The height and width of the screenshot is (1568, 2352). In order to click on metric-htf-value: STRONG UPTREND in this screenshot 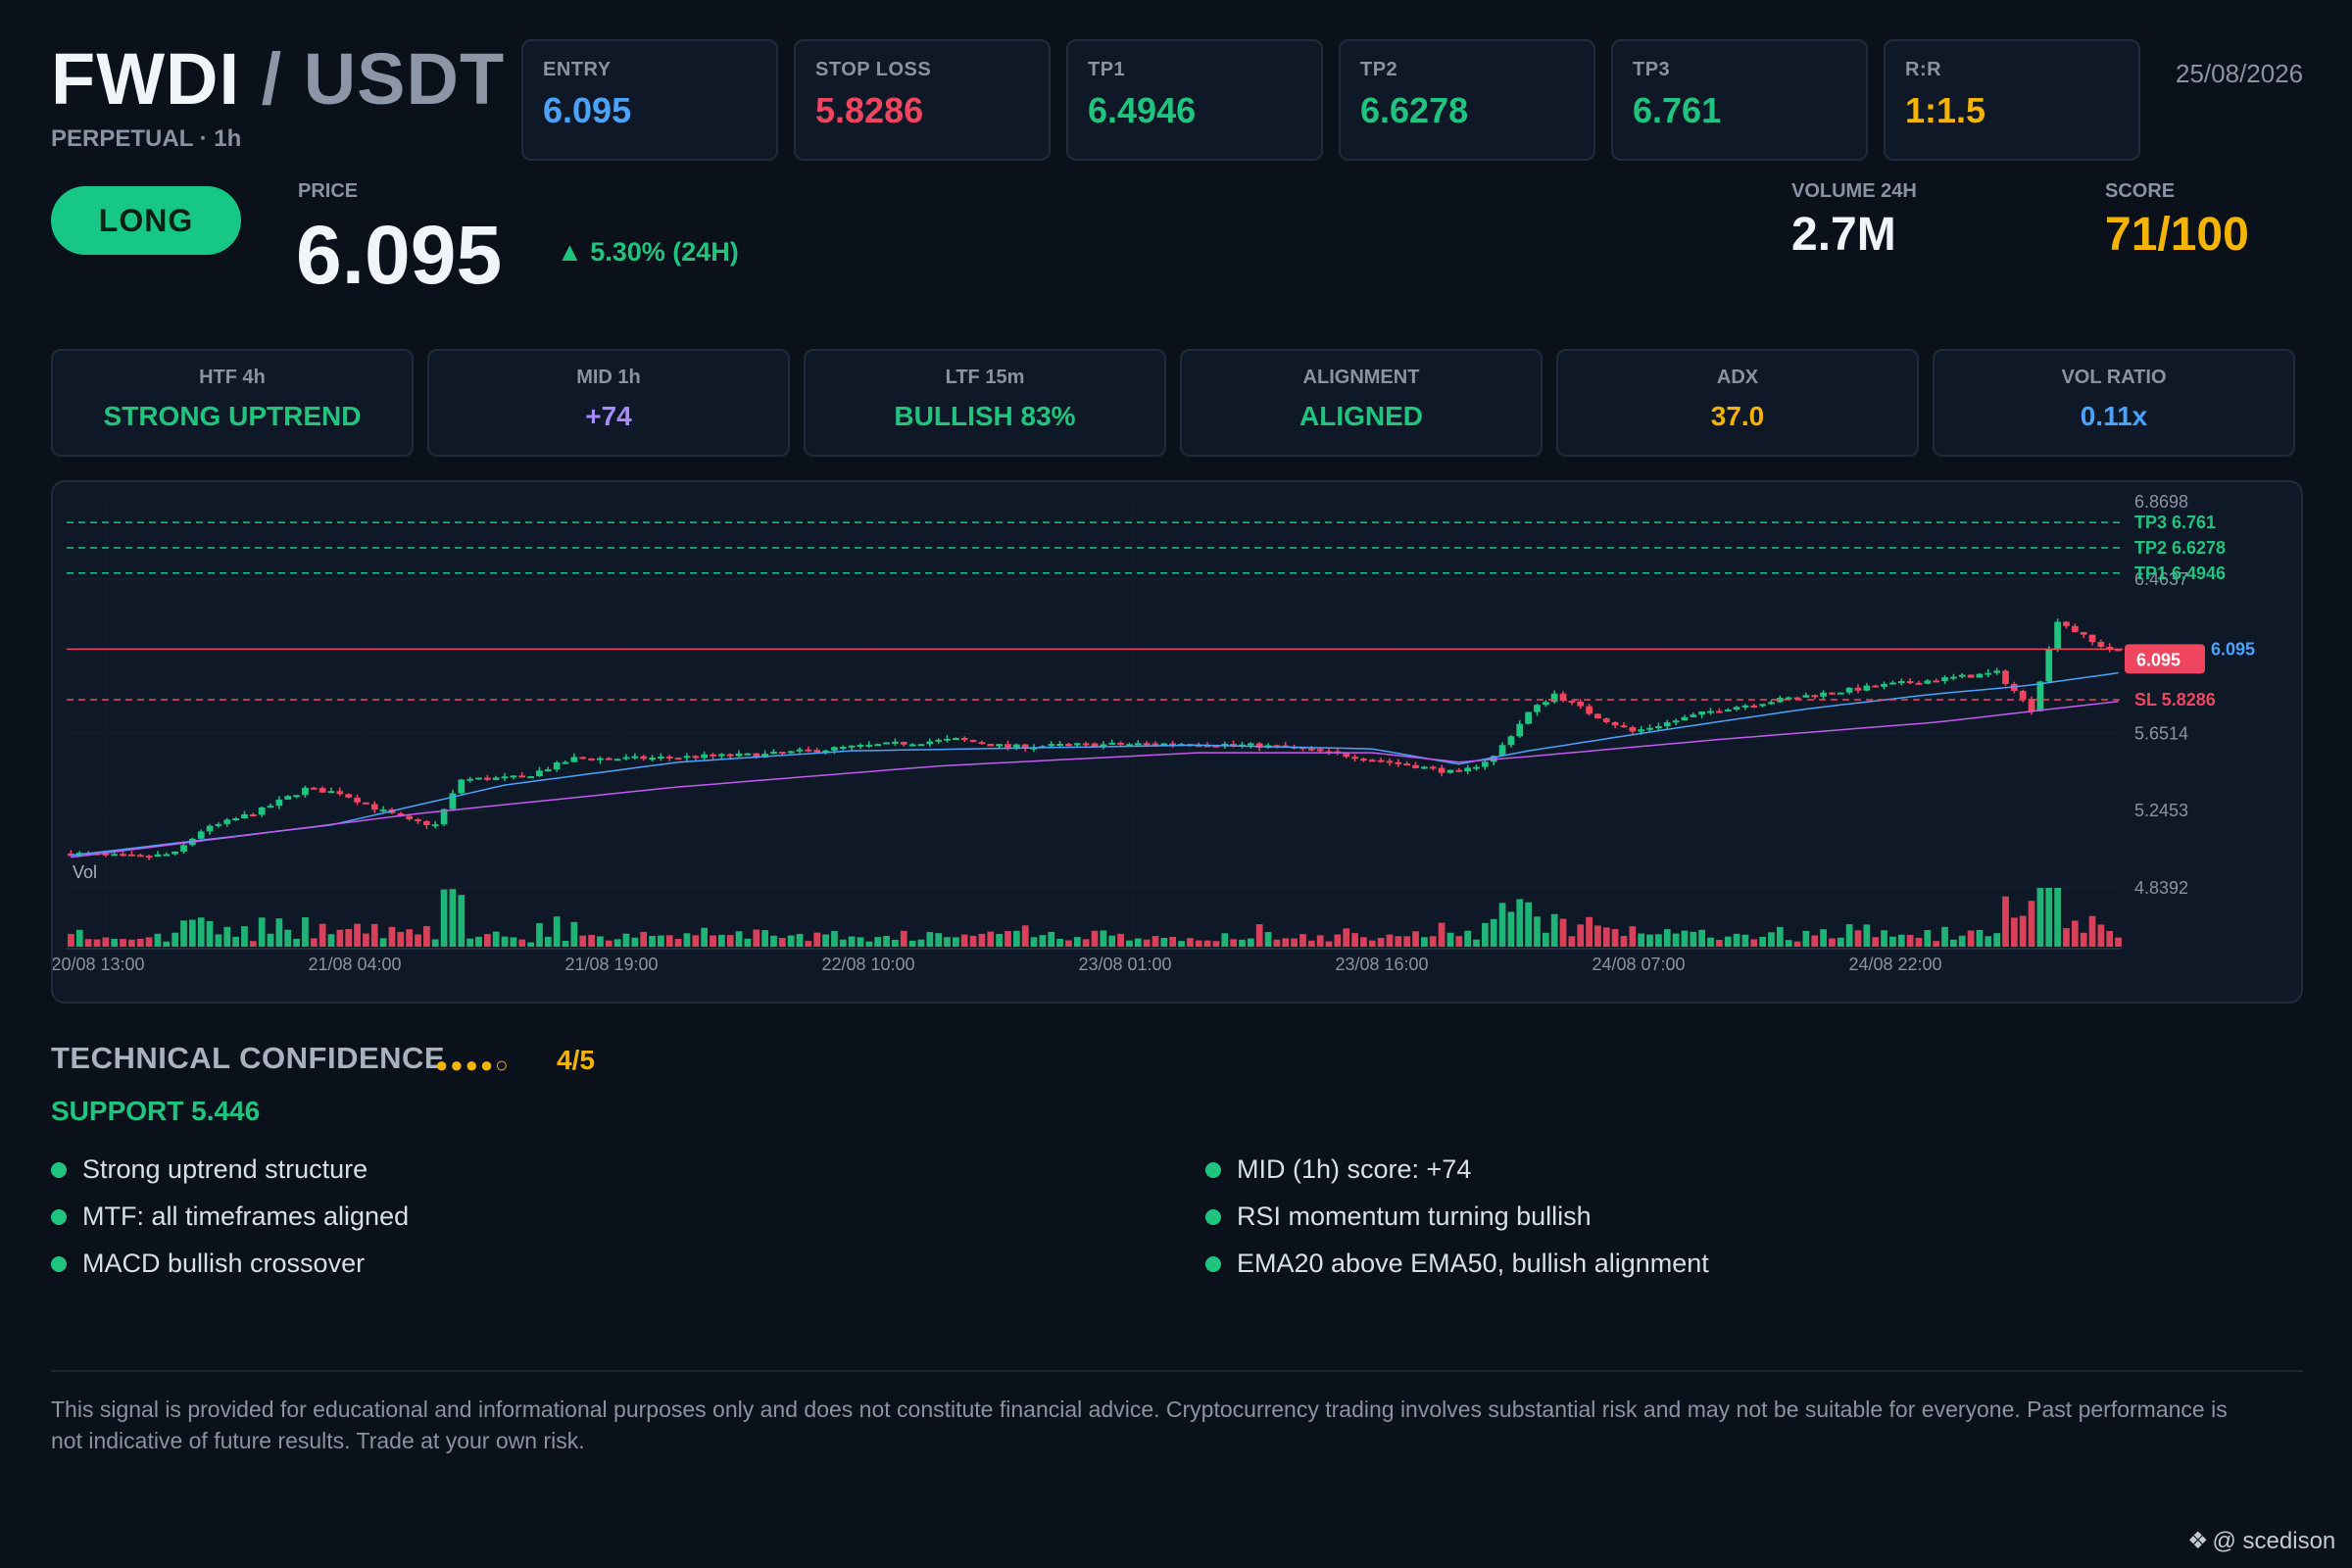, I will do `click(232, 416)`.